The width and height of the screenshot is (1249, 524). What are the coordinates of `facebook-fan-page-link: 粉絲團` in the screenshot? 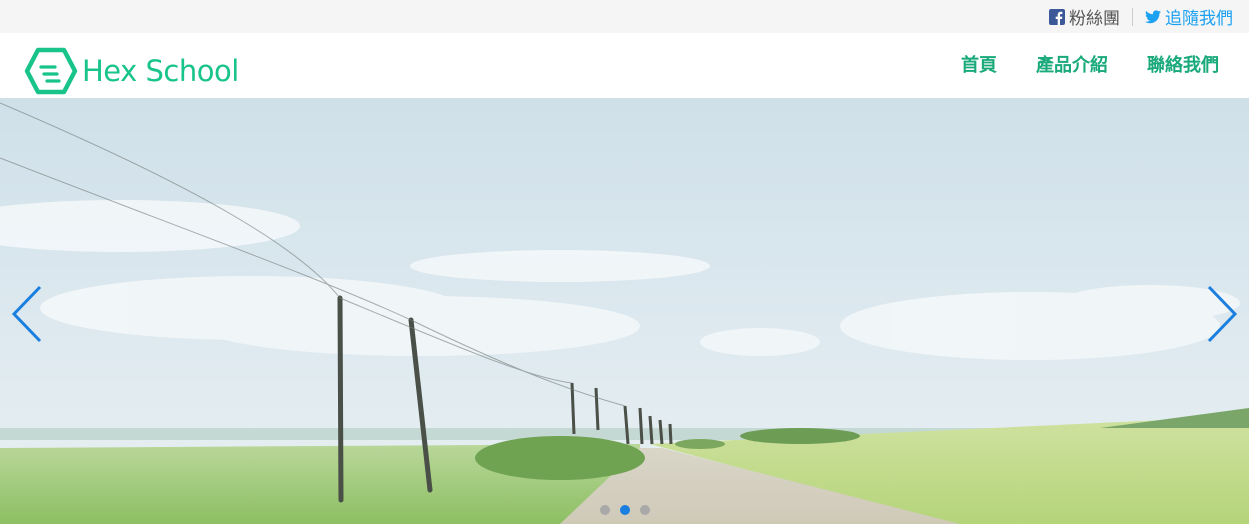 It's located at (1084, 16).